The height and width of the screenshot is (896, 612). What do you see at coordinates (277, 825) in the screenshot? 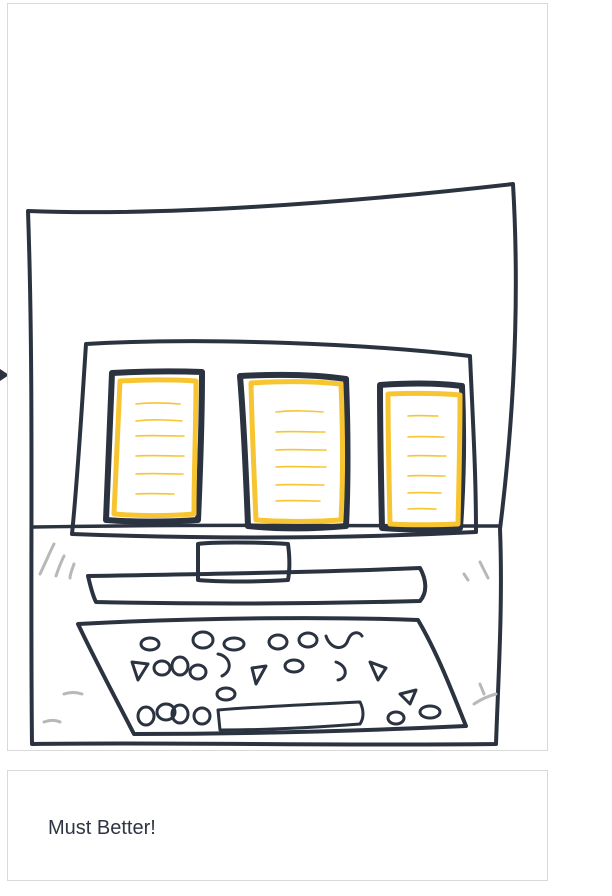
I see `caption-card: Must Better!` at bounding box center [277, 825].